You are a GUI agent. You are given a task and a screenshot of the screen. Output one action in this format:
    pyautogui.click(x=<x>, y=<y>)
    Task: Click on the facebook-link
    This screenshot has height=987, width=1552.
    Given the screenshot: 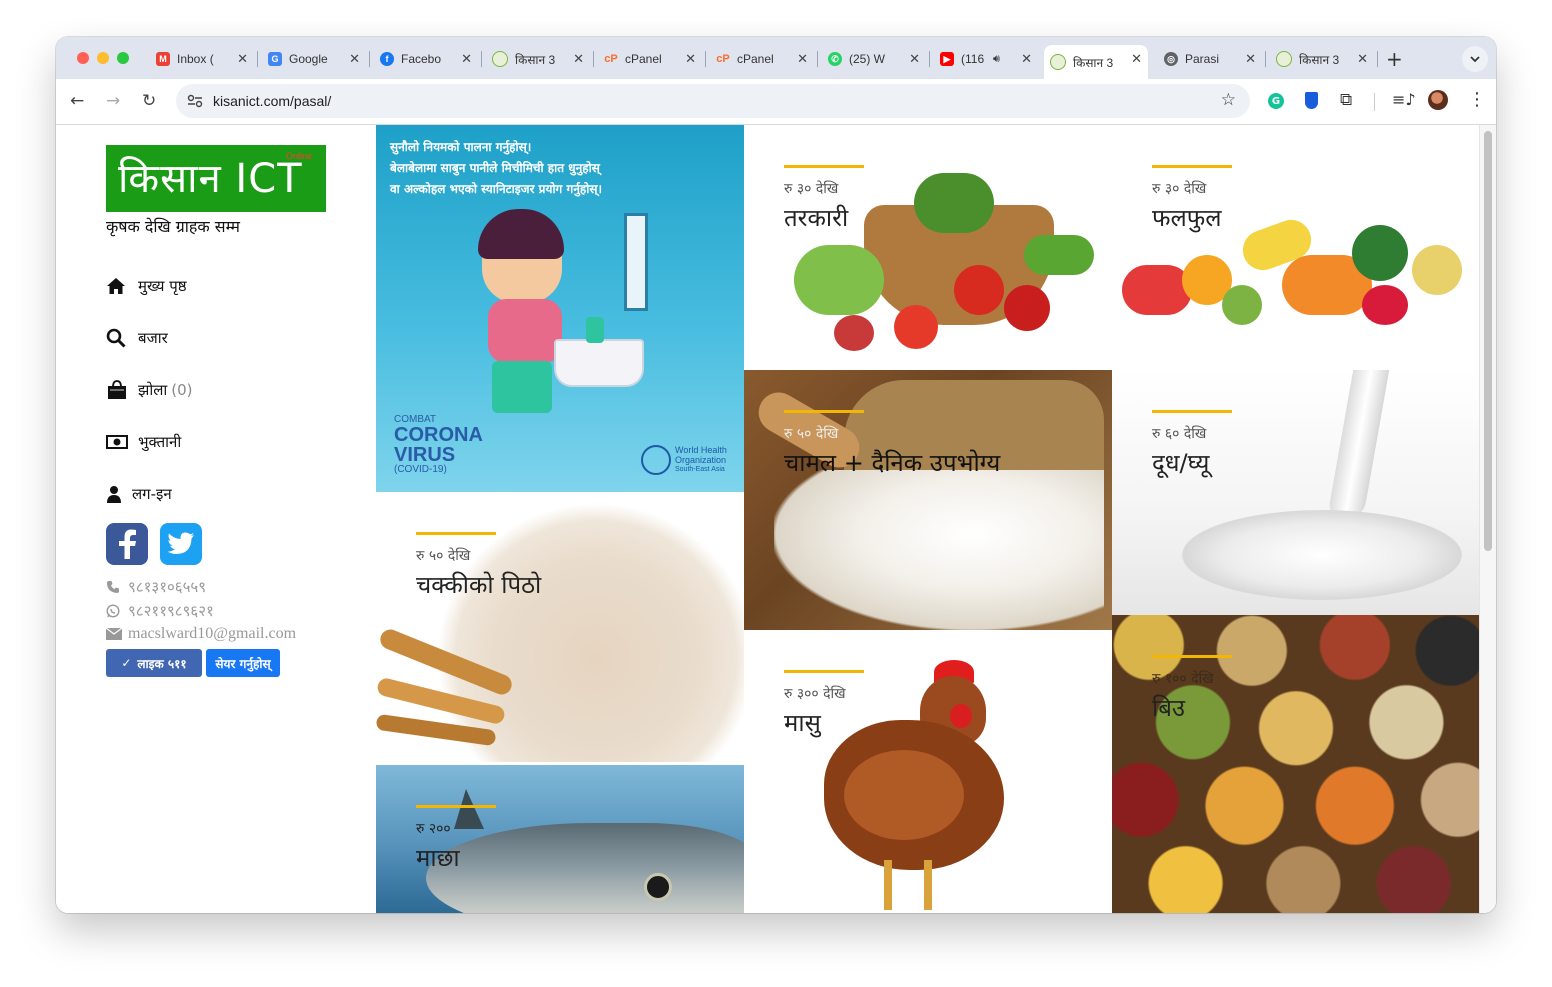 What is the action you would take?
    pyautogui.click(x=127, y=544)
    